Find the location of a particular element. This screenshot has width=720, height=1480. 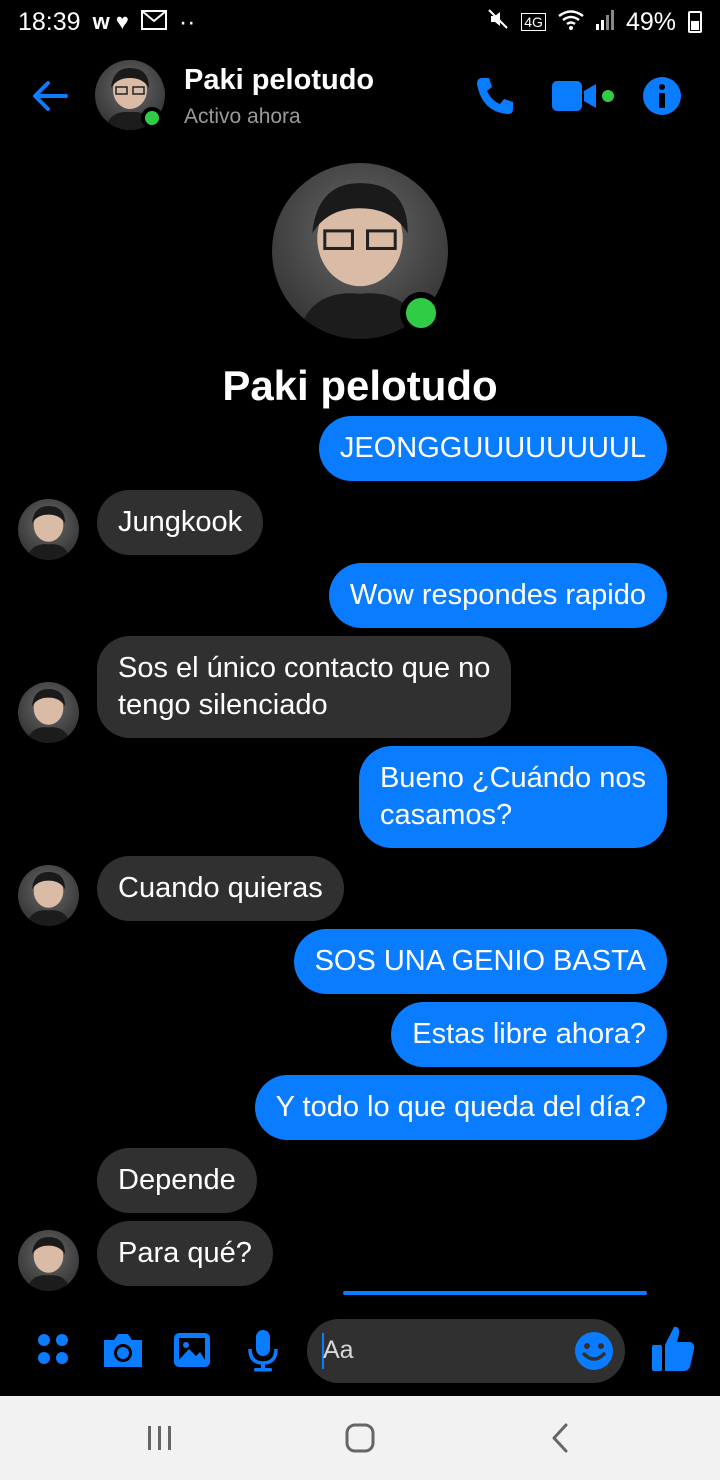

thumbs-up-icon is located at coordinates (673, 1348).